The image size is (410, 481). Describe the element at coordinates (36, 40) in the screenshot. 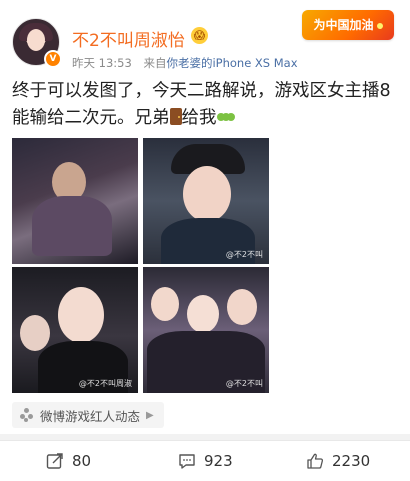

I see `avatar-face` at that location.